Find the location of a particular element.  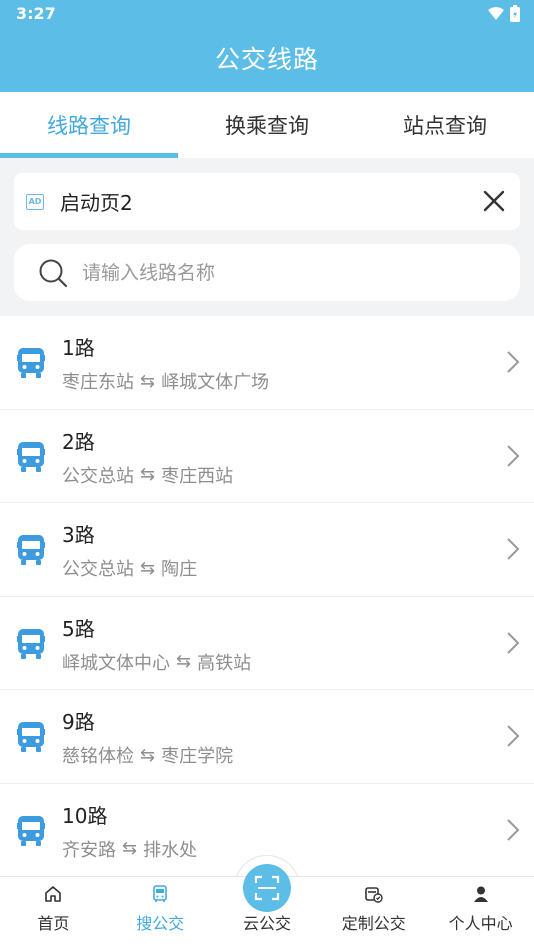

status-icons is located at coordinates (504, 13).